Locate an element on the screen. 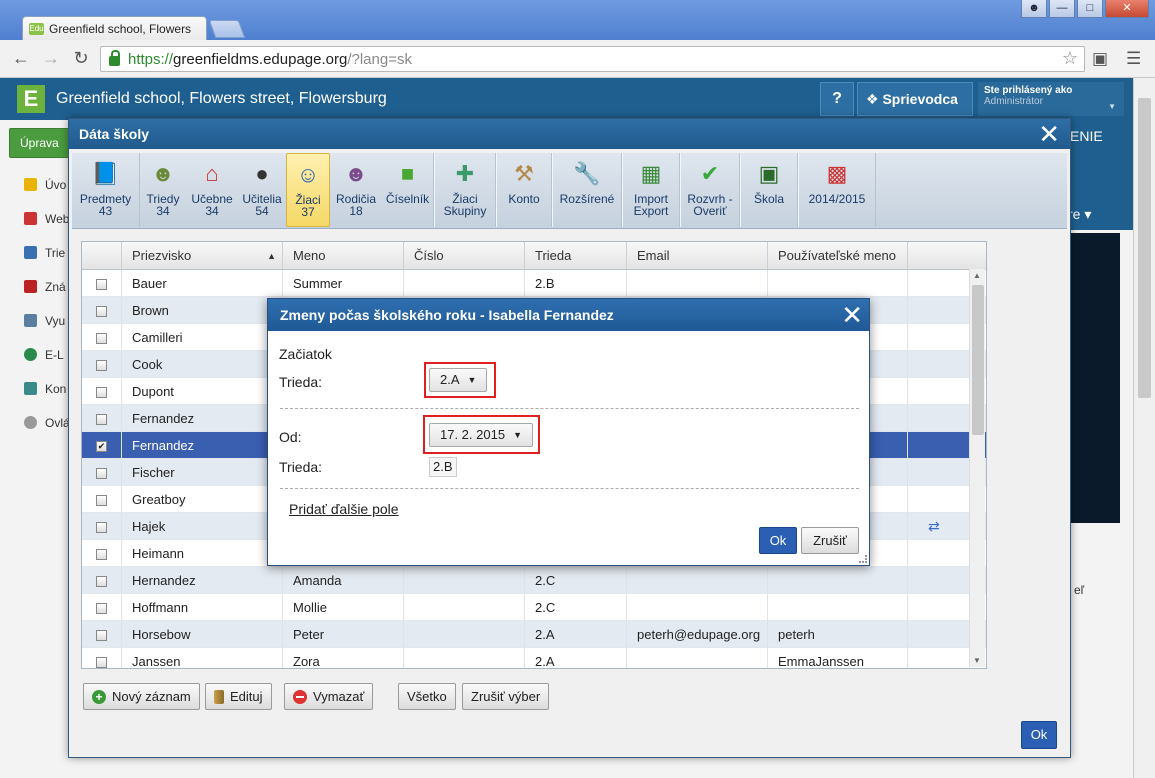  sidebar-item-grades: Zná is located at coordinates (45, 287).